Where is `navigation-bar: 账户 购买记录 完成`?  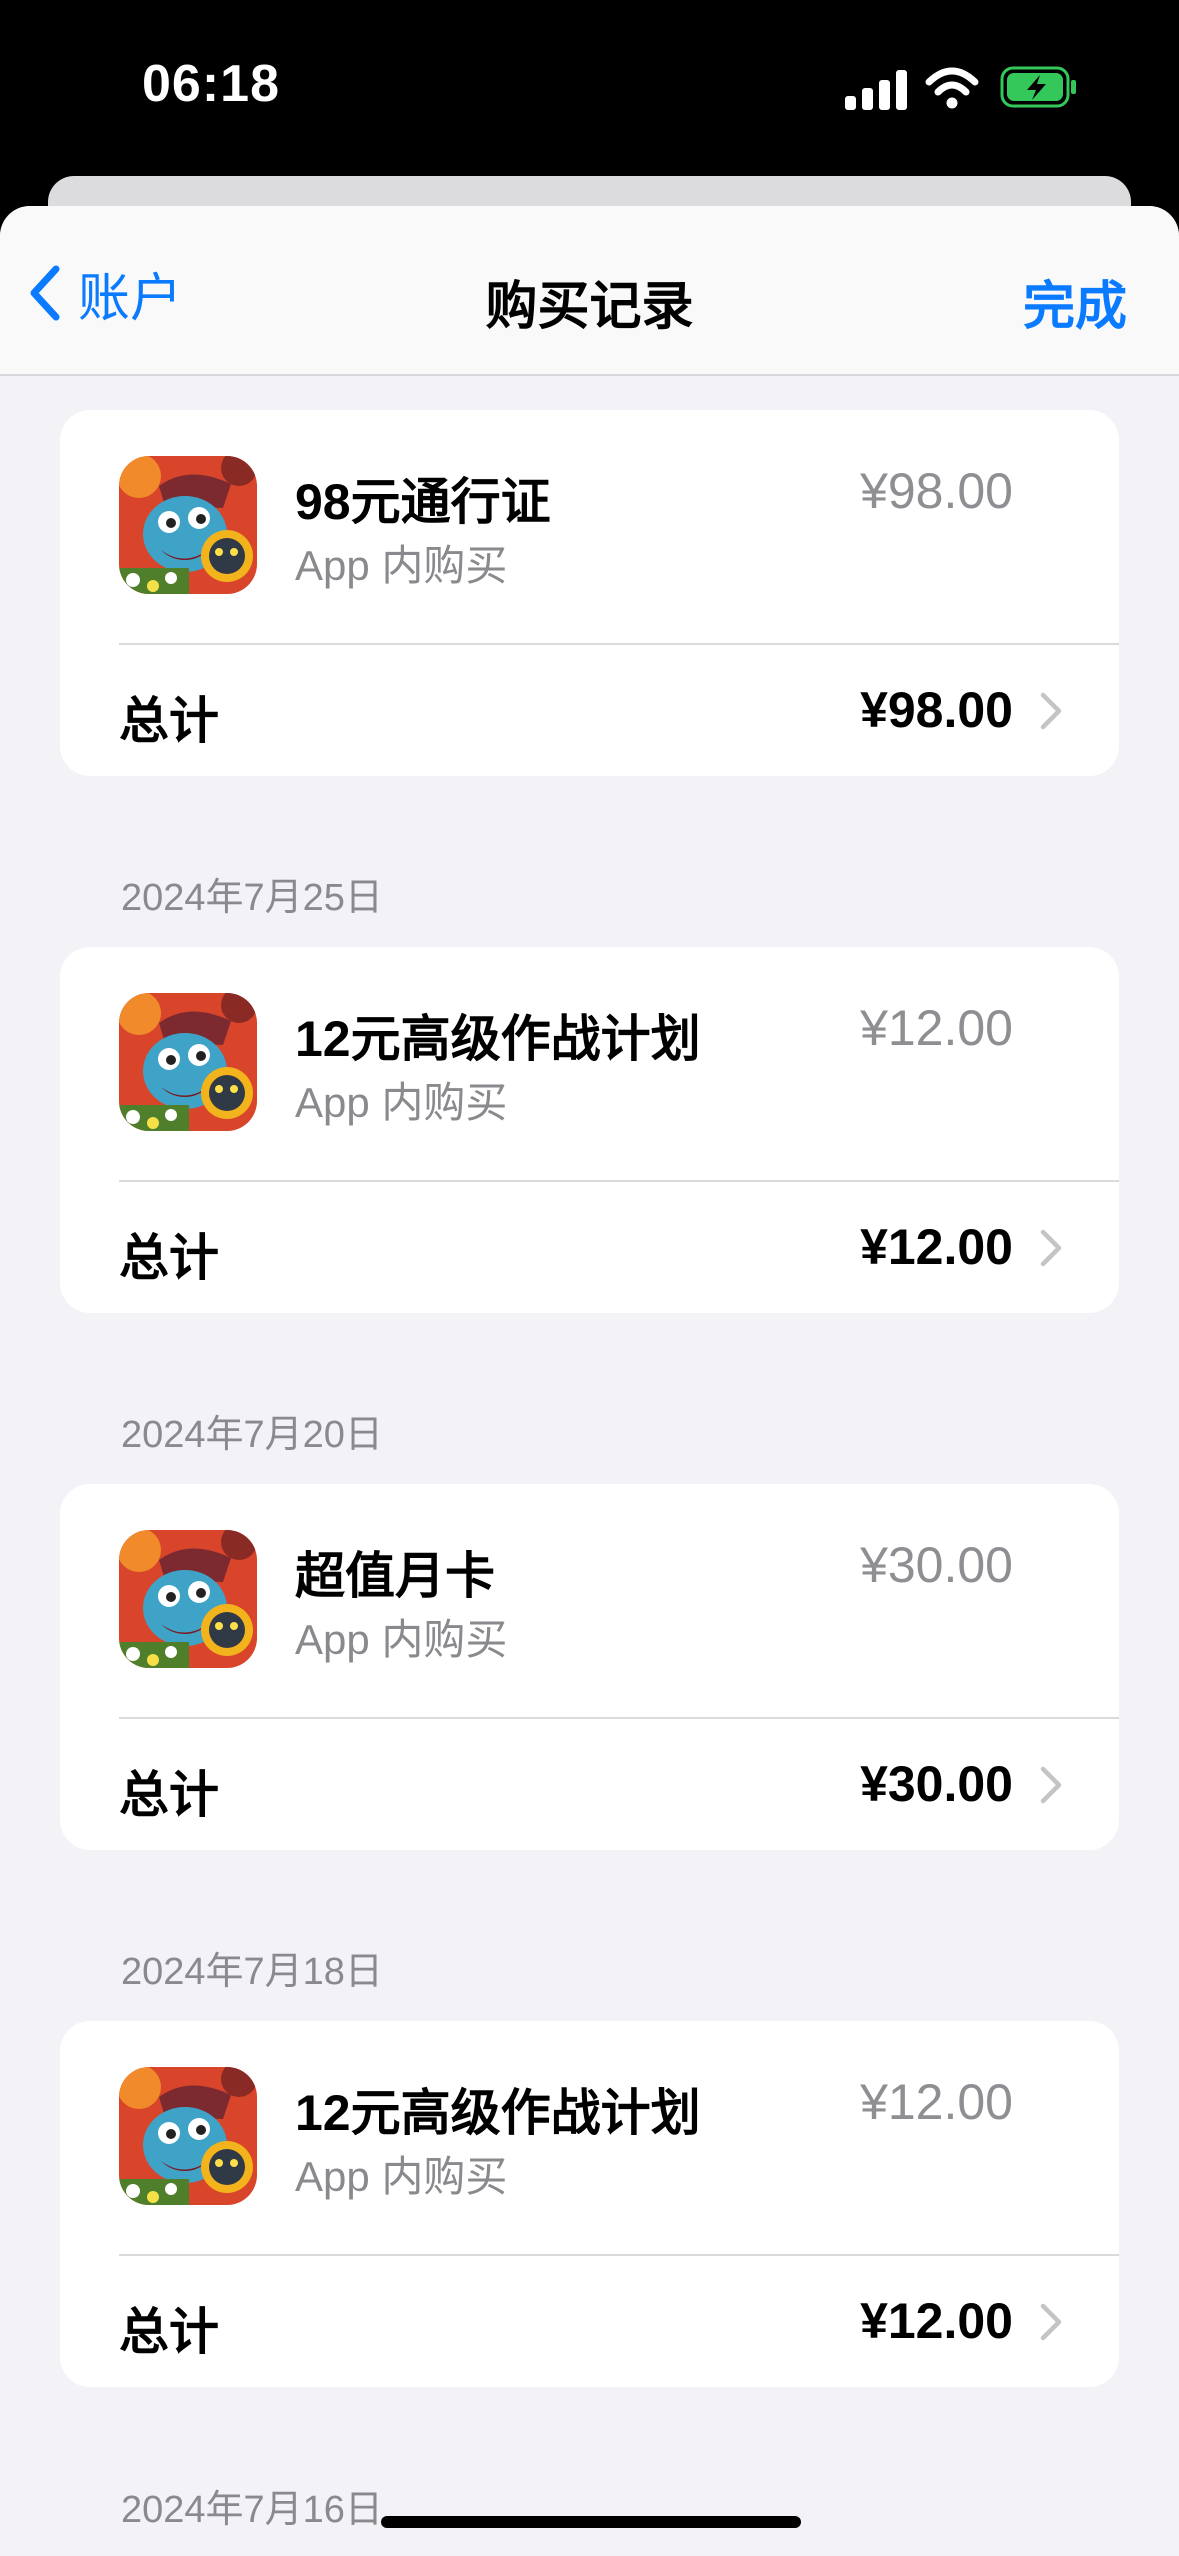 navigation-bar: 账户 购买记录 完成 is located at coordinates (589, 291).